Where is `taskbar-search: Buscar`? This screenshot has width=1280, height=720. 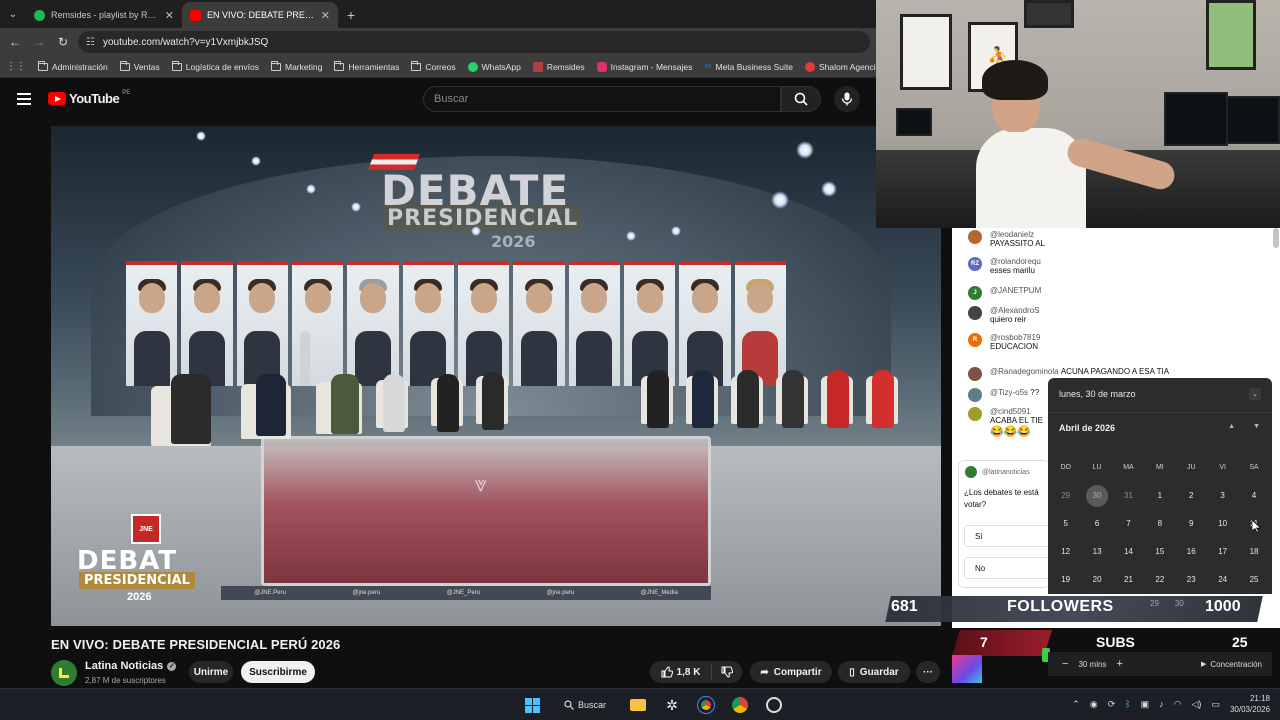
taskbar-search: Buscar is located at coordinates (585, 705).